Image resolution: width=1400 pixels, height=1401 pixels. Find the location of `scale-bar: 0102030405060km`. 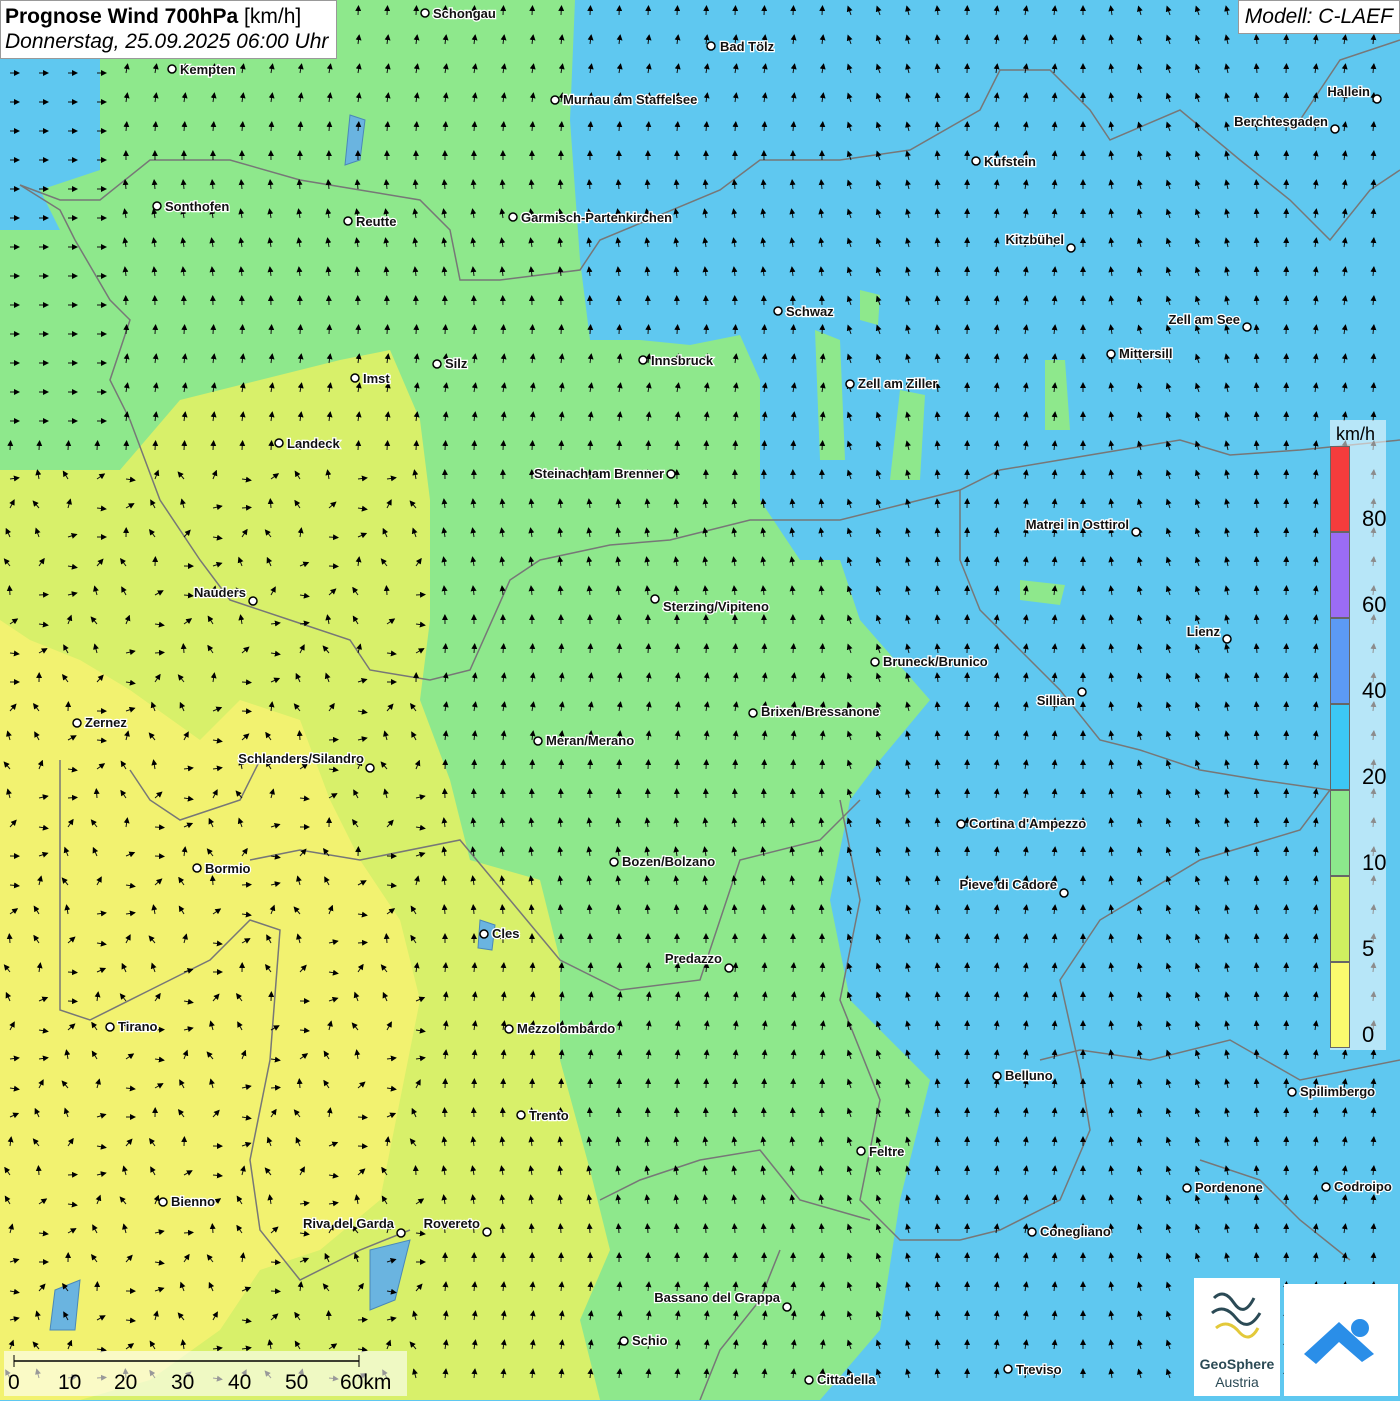

scale-bar: 0102030405060km is located at coordinates (205, 1373).